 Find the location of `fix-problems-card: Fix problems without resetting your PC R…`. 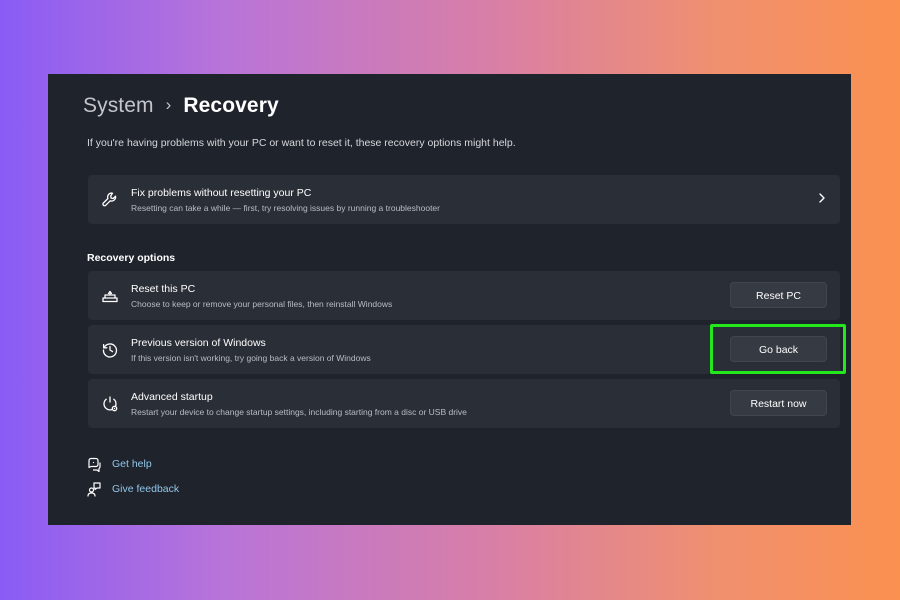

fix-problems-card: Fix problems without resetting your PC R… is located at coordinates (464, 199).